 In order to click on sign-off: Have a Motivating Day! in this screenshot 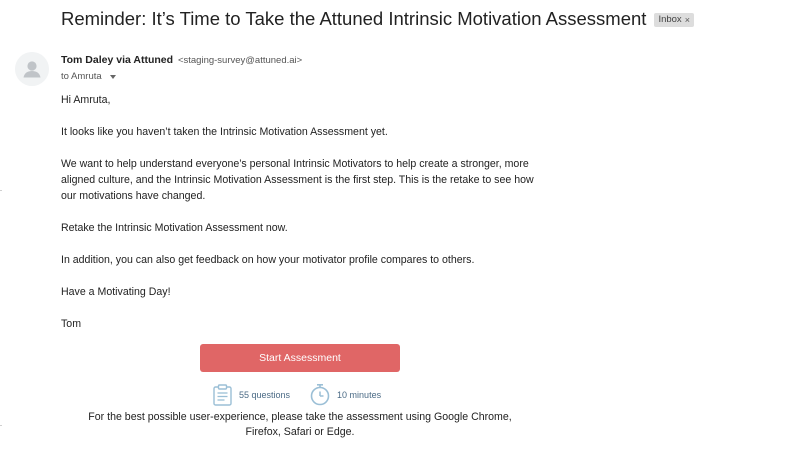, I will do `click(116, 292)`.